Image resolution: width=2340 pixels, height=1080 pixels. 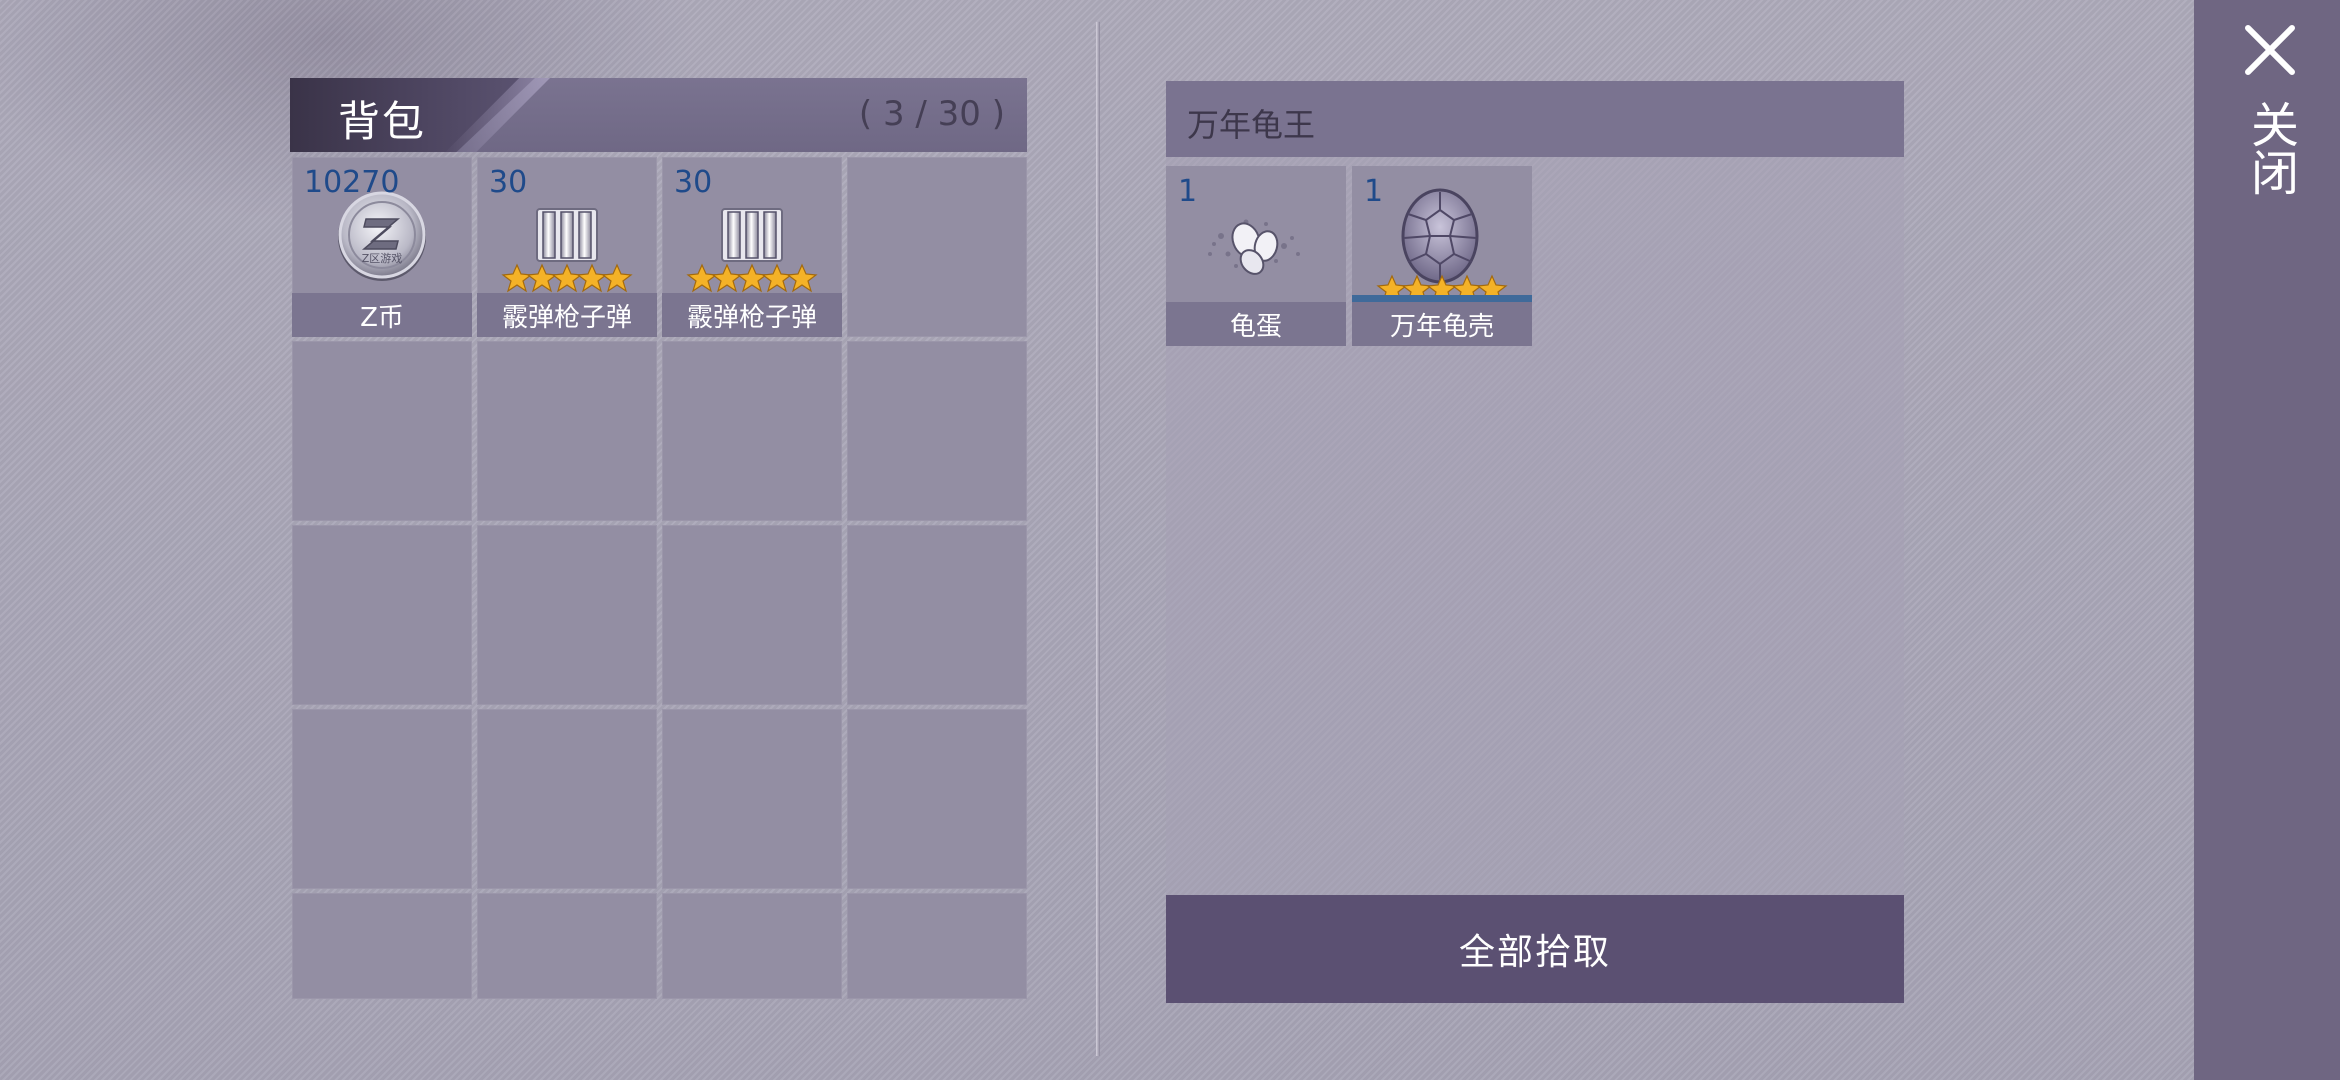 I want to click on loot-header: 万年龟王, so click(x=1535, y=119).